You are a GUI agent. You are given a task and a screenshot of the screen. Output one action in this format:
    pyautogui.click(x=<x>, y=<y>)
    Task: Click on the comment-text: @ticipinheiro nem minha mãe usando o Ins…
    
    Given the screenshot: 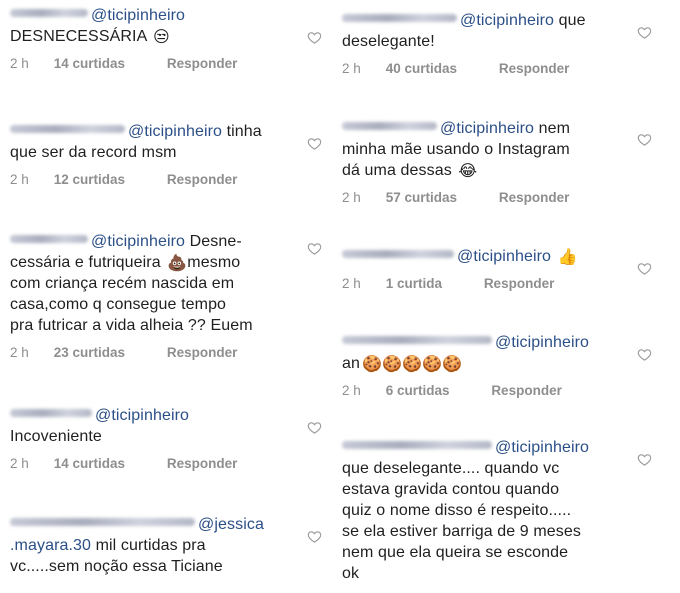 What is the action you would take?
    pyautogui.click(x=489, y=149)
    